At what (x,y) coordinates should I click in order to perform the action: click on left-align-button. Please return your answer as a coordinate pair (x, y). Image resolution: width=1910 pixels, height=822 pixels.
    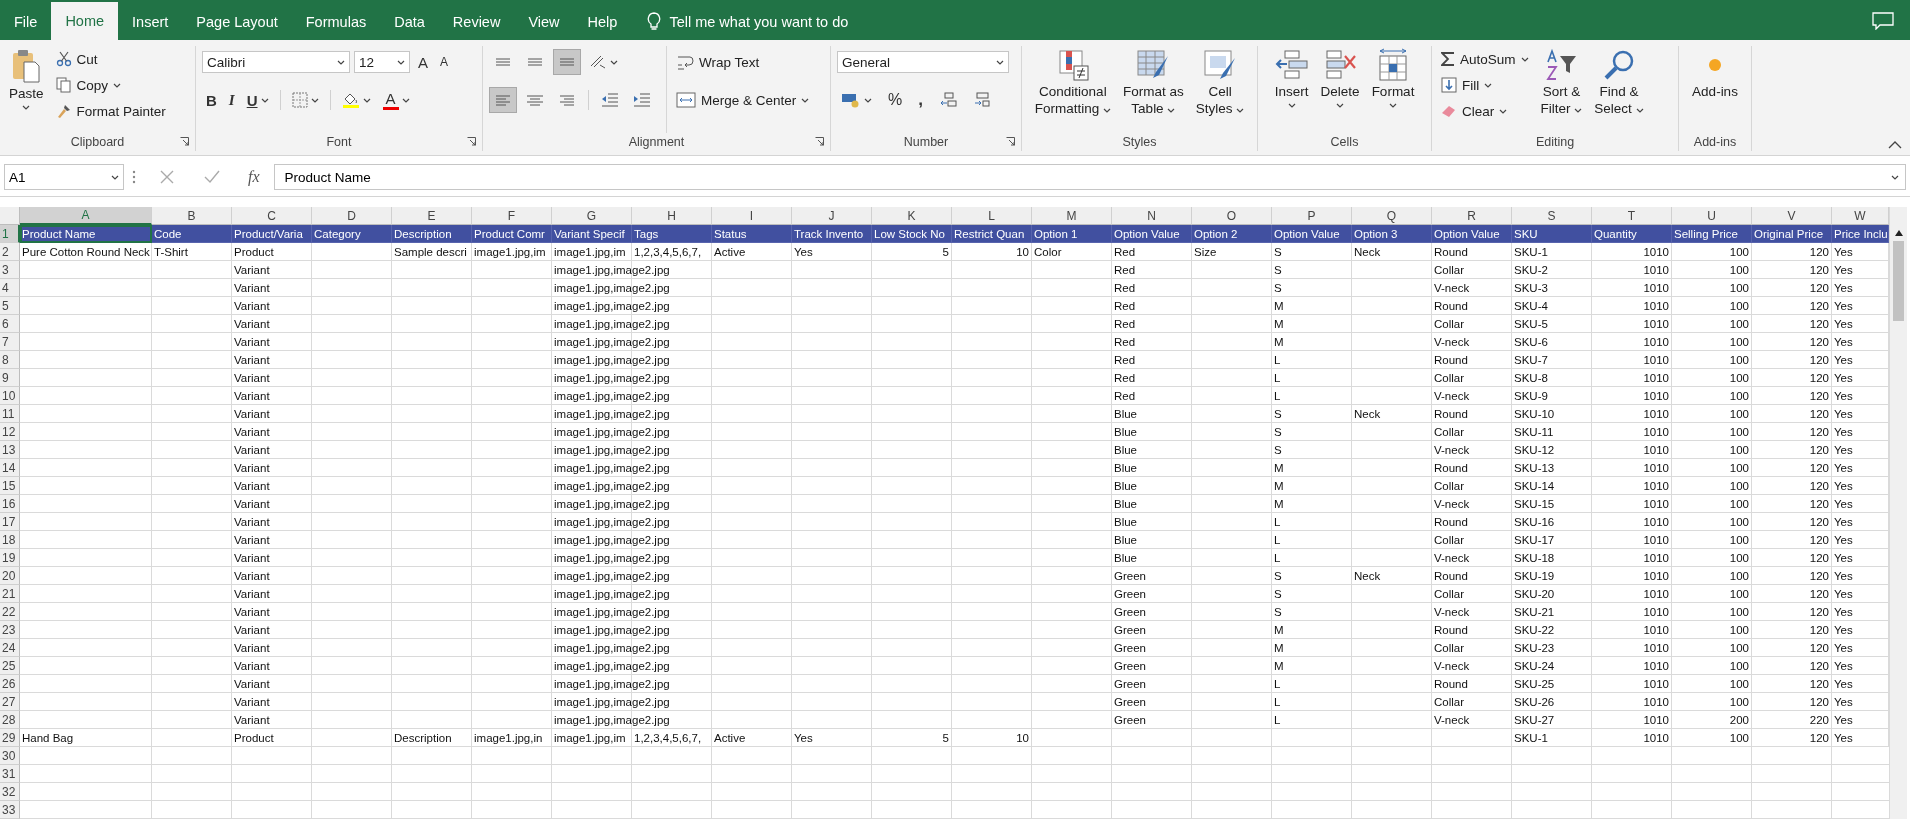
    Looking at the image, I should click on (503, 100).